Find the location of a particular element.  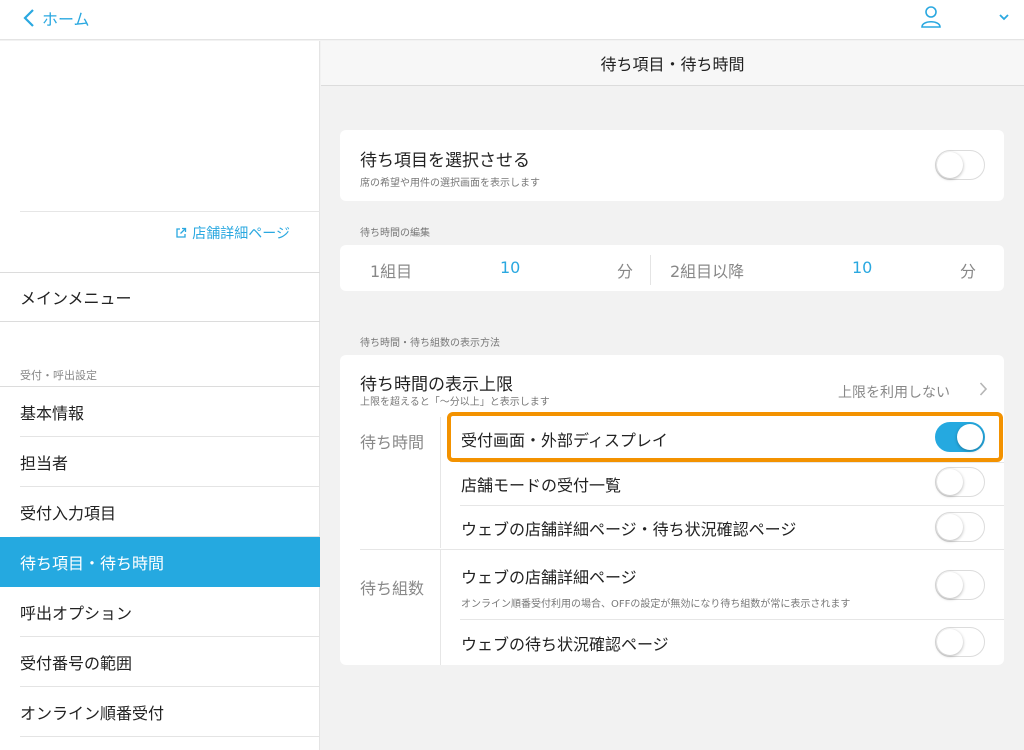

sidebar-item-label: 受付番号の範囲 is located at coordinates (76, 663).